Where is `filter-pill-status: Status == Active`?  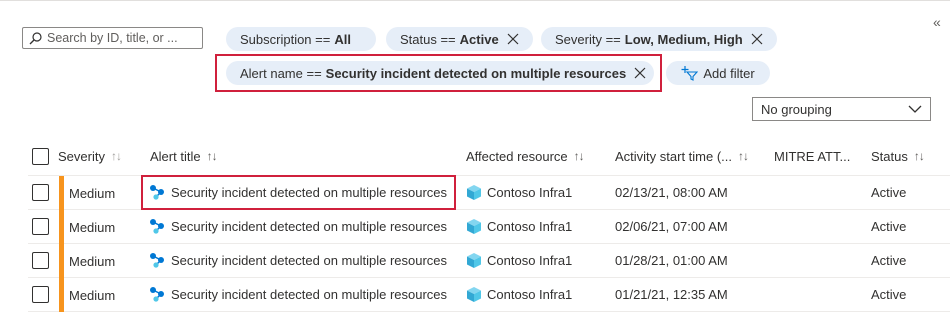
filter-pill-status: Status == Active is located at coordinates (459, 39).